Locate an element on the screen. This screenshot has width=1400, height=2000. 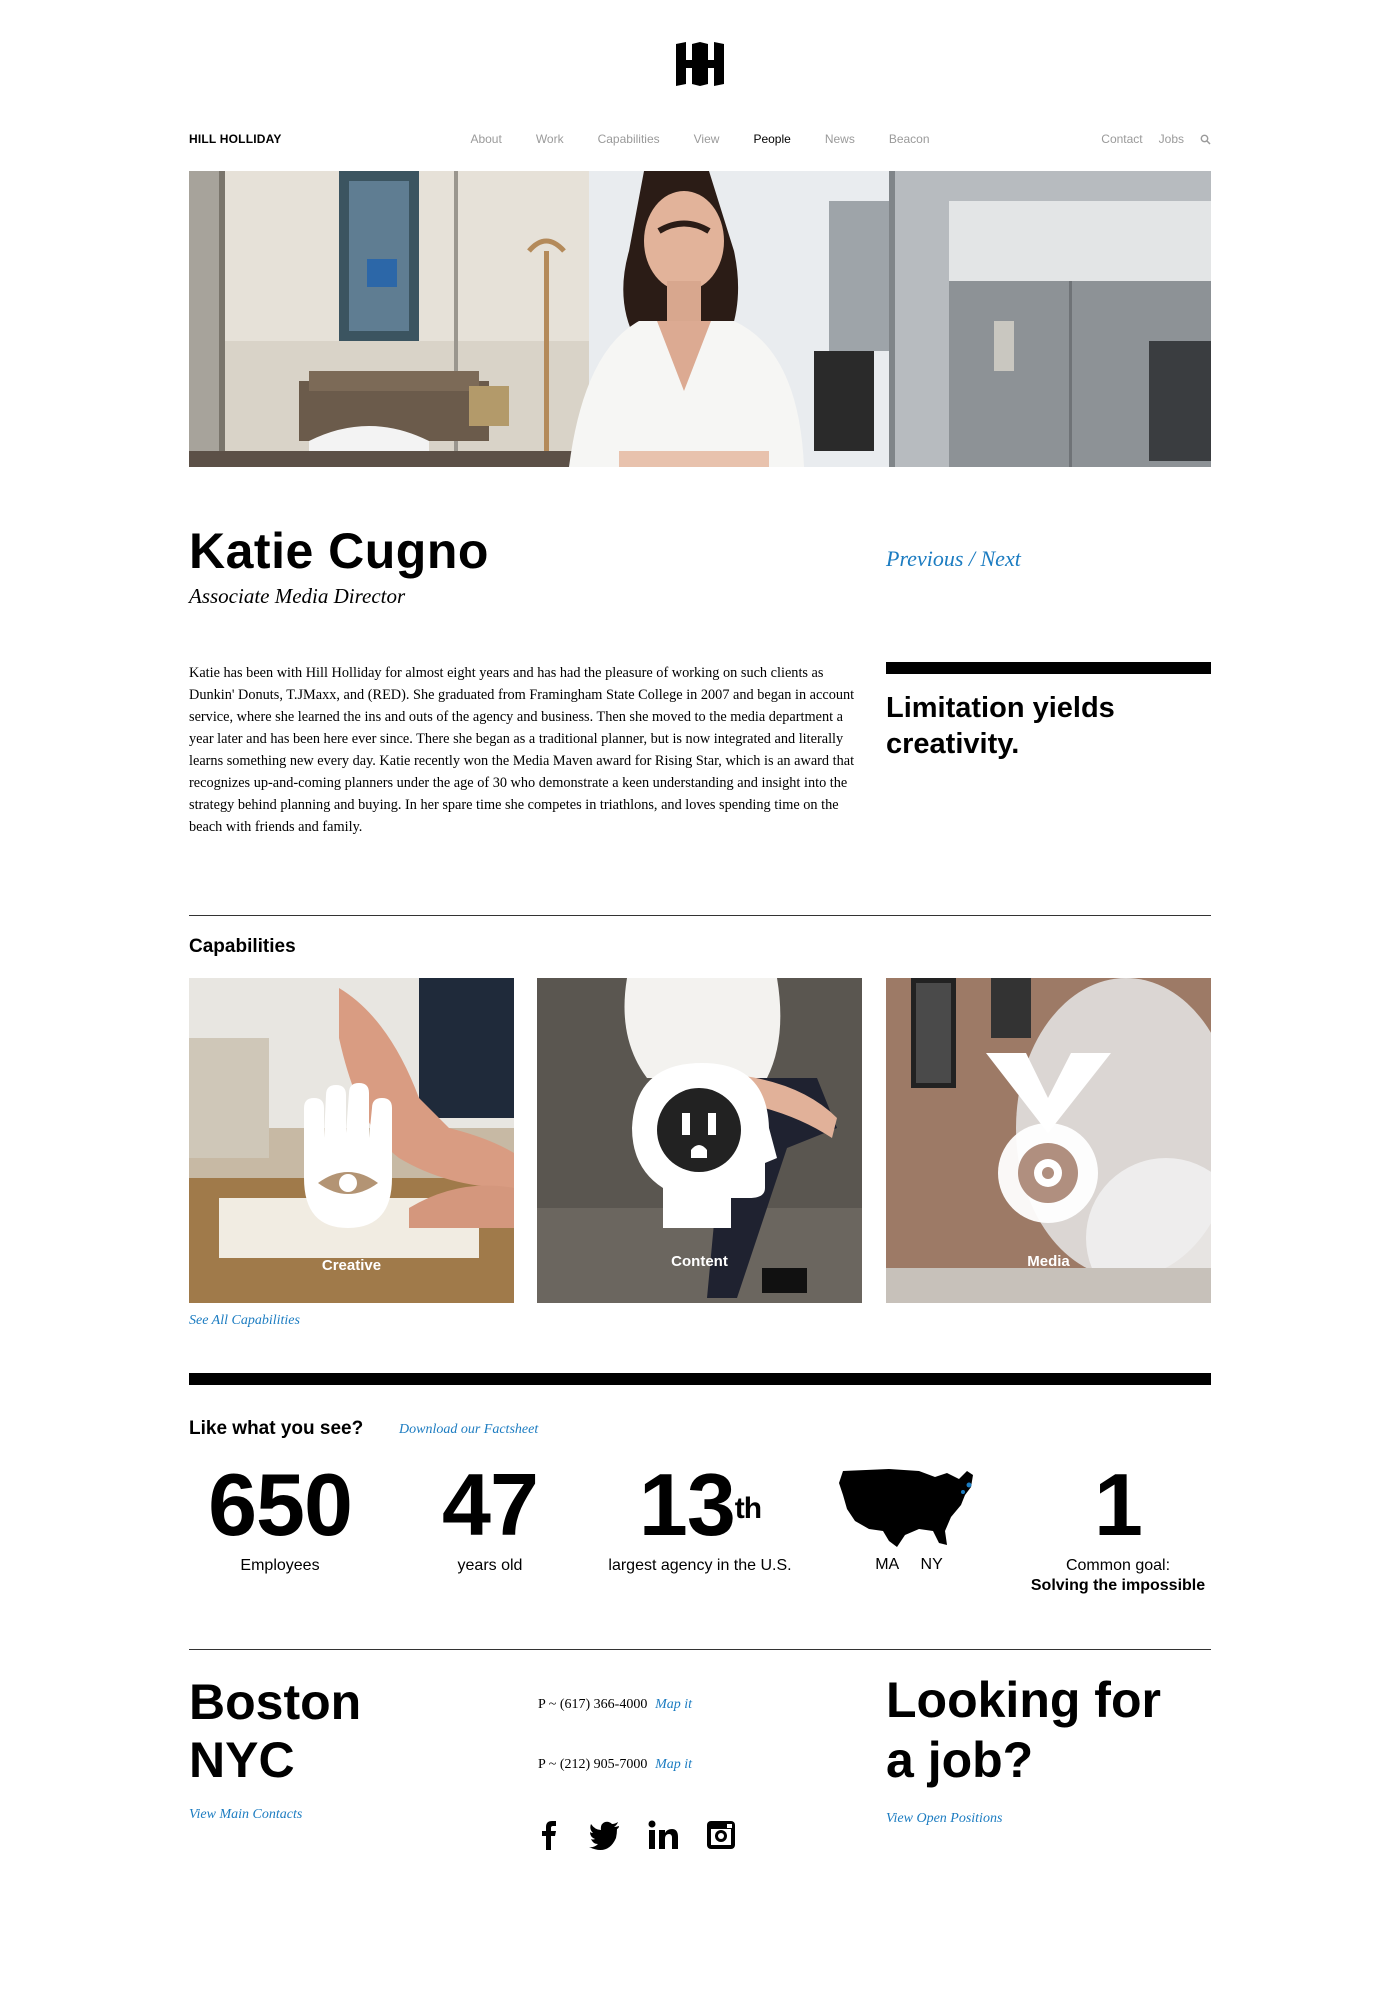
stat-locations: MA NY is located at coordinates (909, 1520).